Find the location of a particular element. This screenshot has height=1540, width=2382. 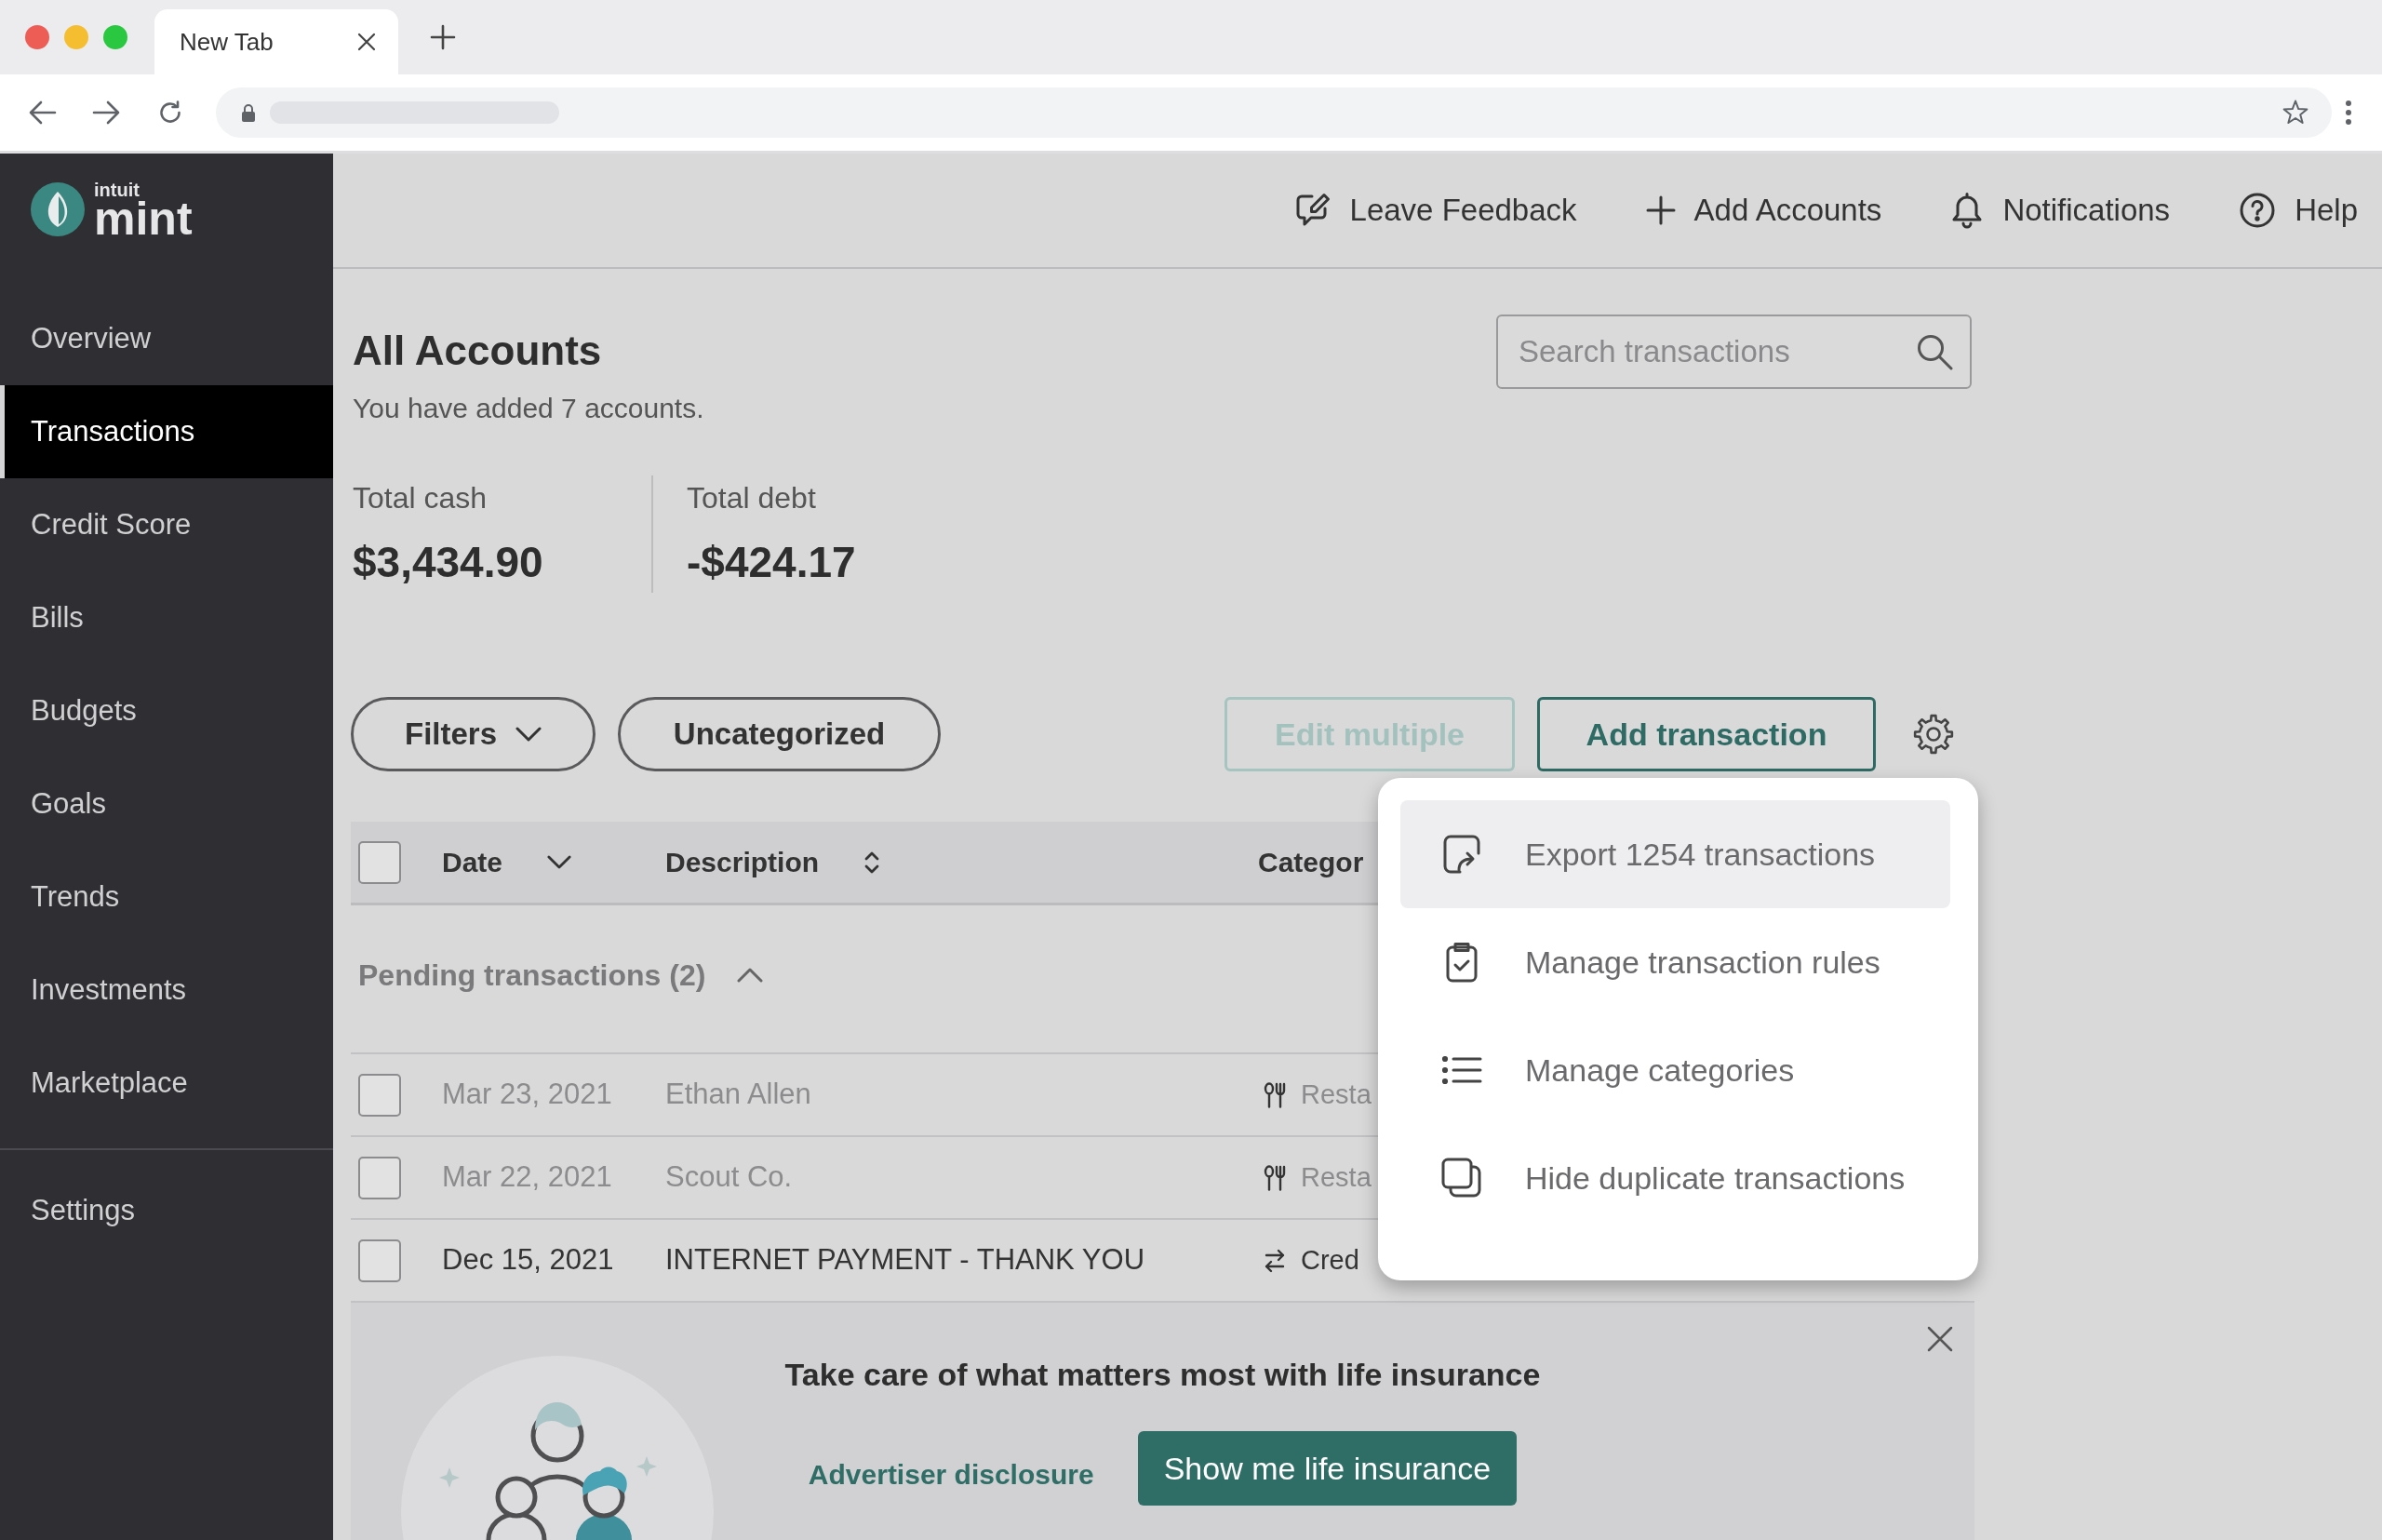

logo-brand-text: intuit is located at coordinates (117, 189).